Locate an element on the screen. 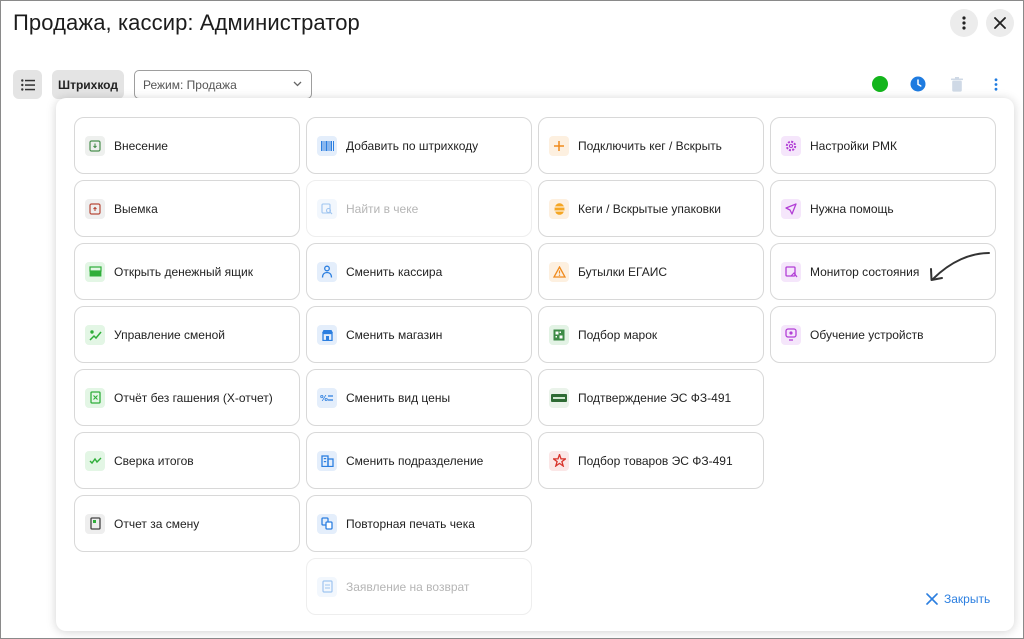  mode-select: Режим: Продажа is located at coordinates (223, 84).